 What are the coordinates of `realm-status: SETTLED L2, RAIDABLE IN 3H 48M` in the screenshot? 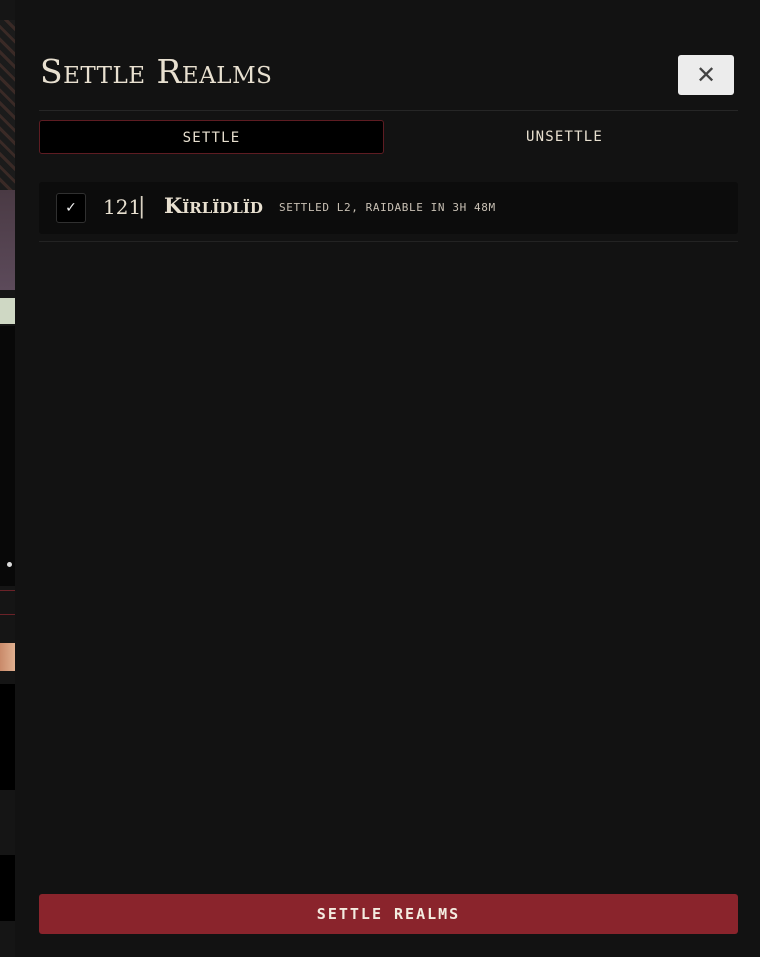 It's located at (387, 207).